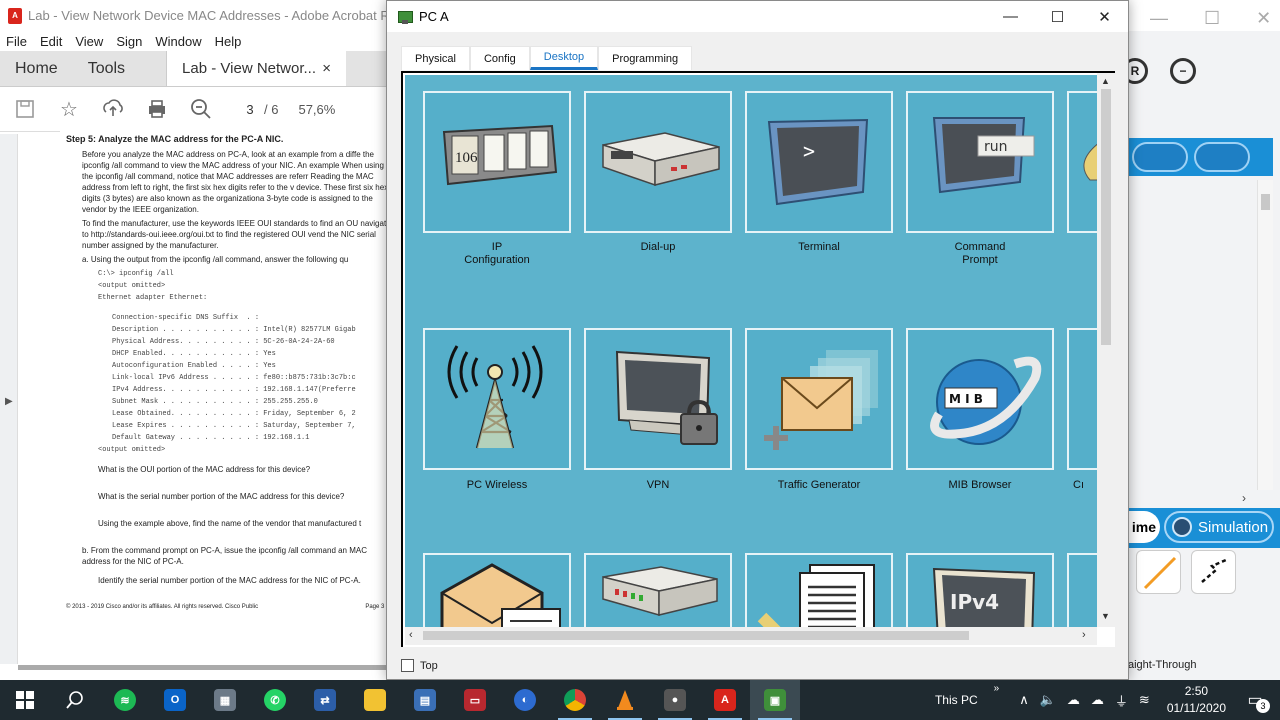 The width and height of the screenshot is (1280, 720). I want to click on taskbar-network: ⇄, so click(325, 700).